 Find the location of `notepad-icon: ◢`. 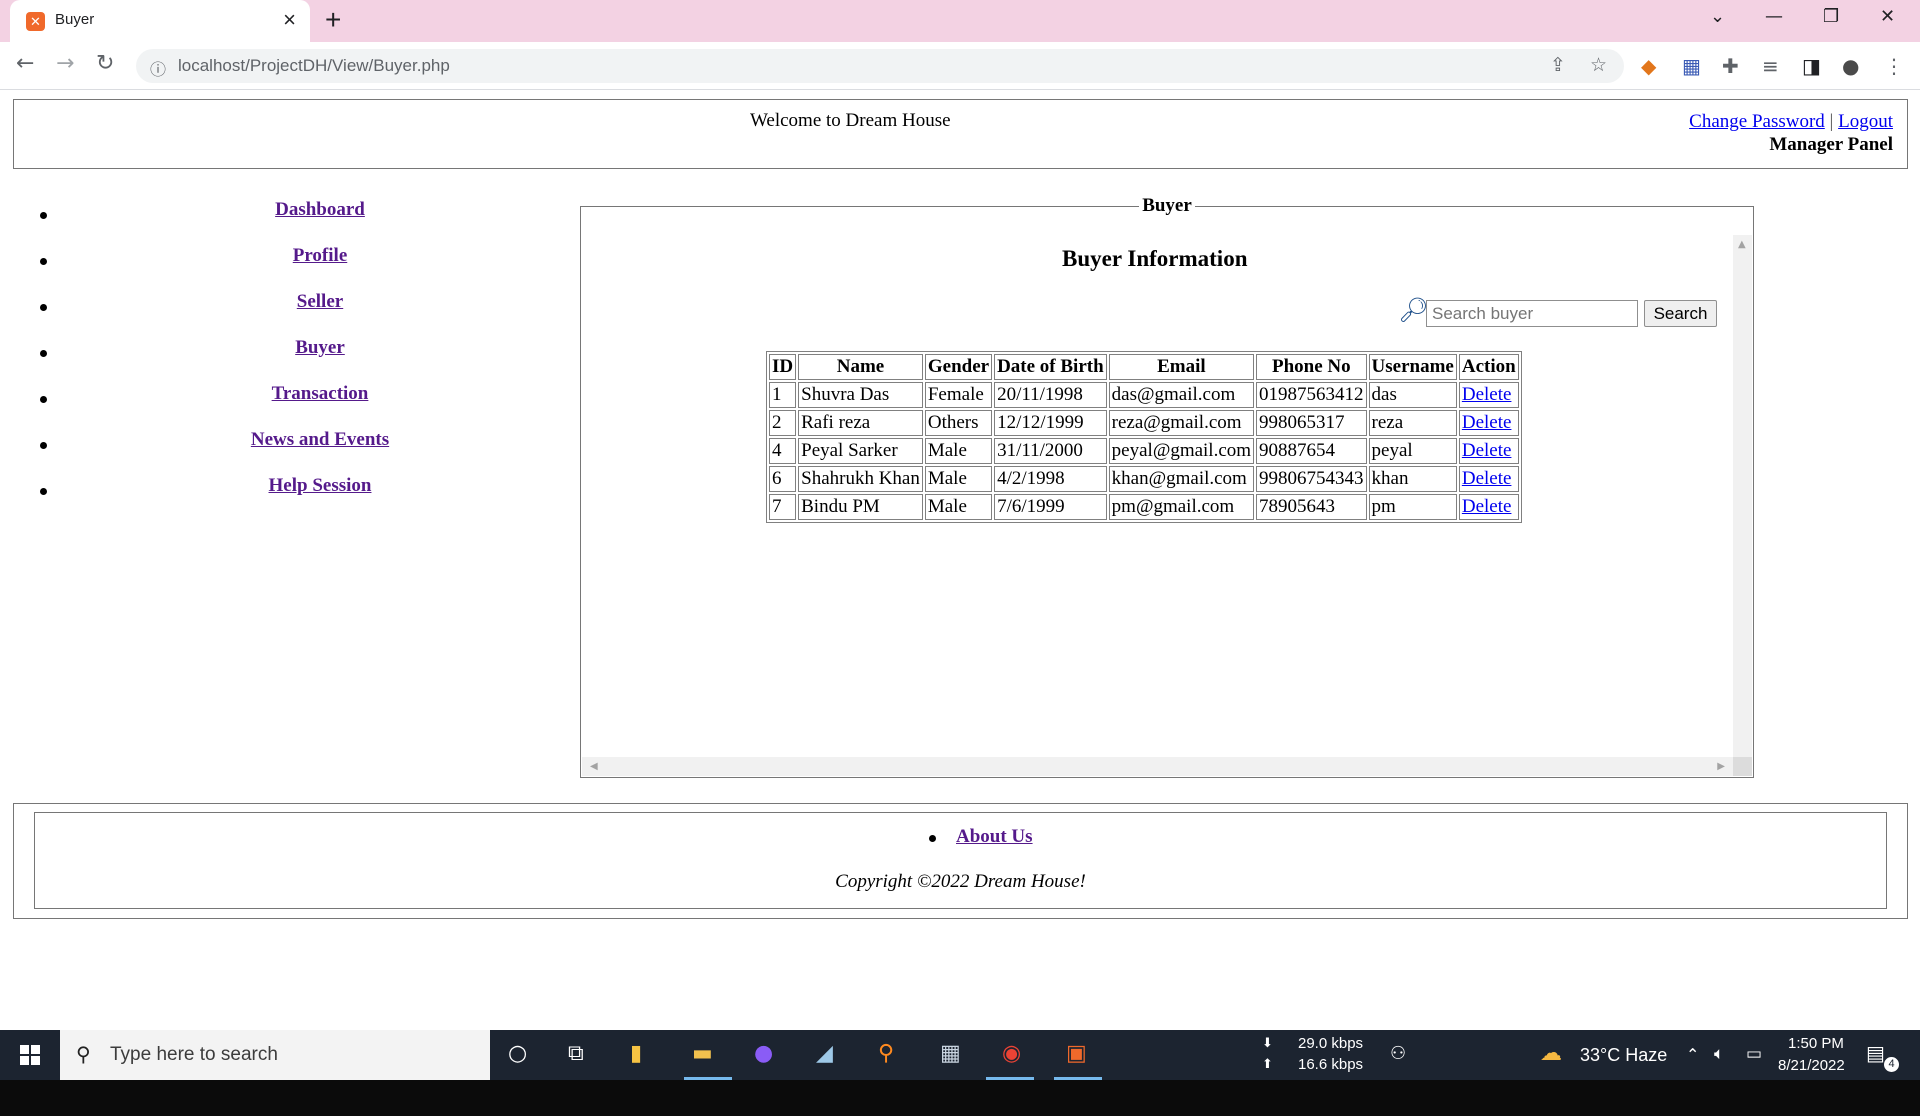

notepad-icon: ◢ is located at coordinates (824, 1053).